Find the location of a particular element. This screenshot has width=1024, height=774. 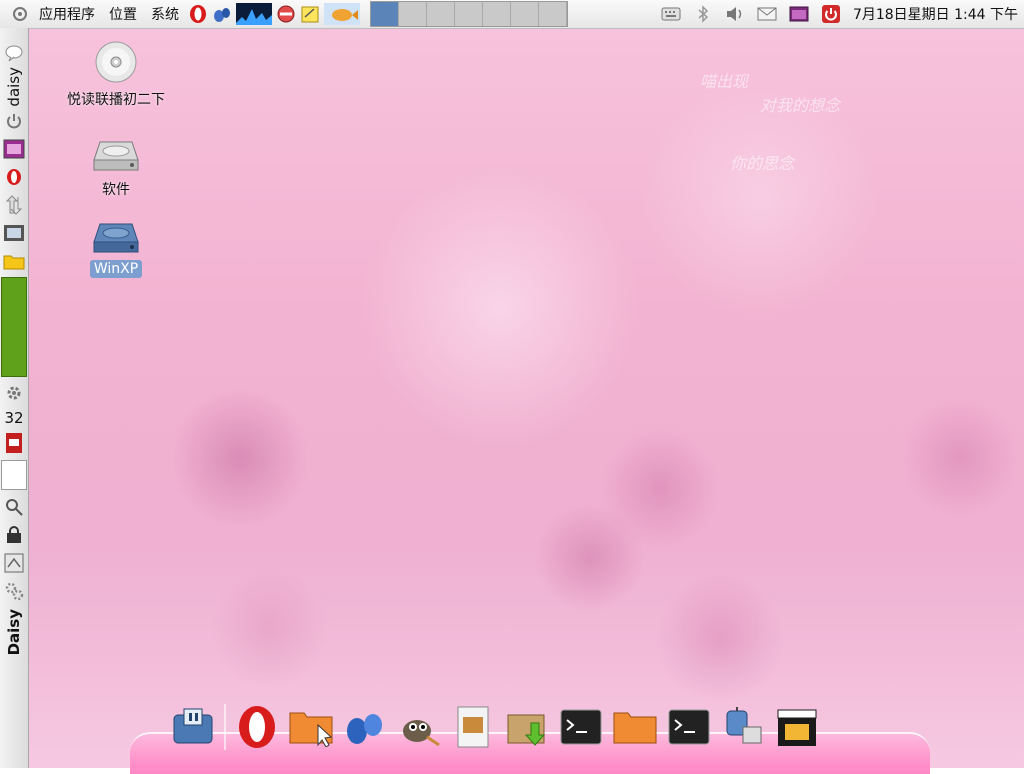

battery-level-bar is located at coordinates (14, 326).